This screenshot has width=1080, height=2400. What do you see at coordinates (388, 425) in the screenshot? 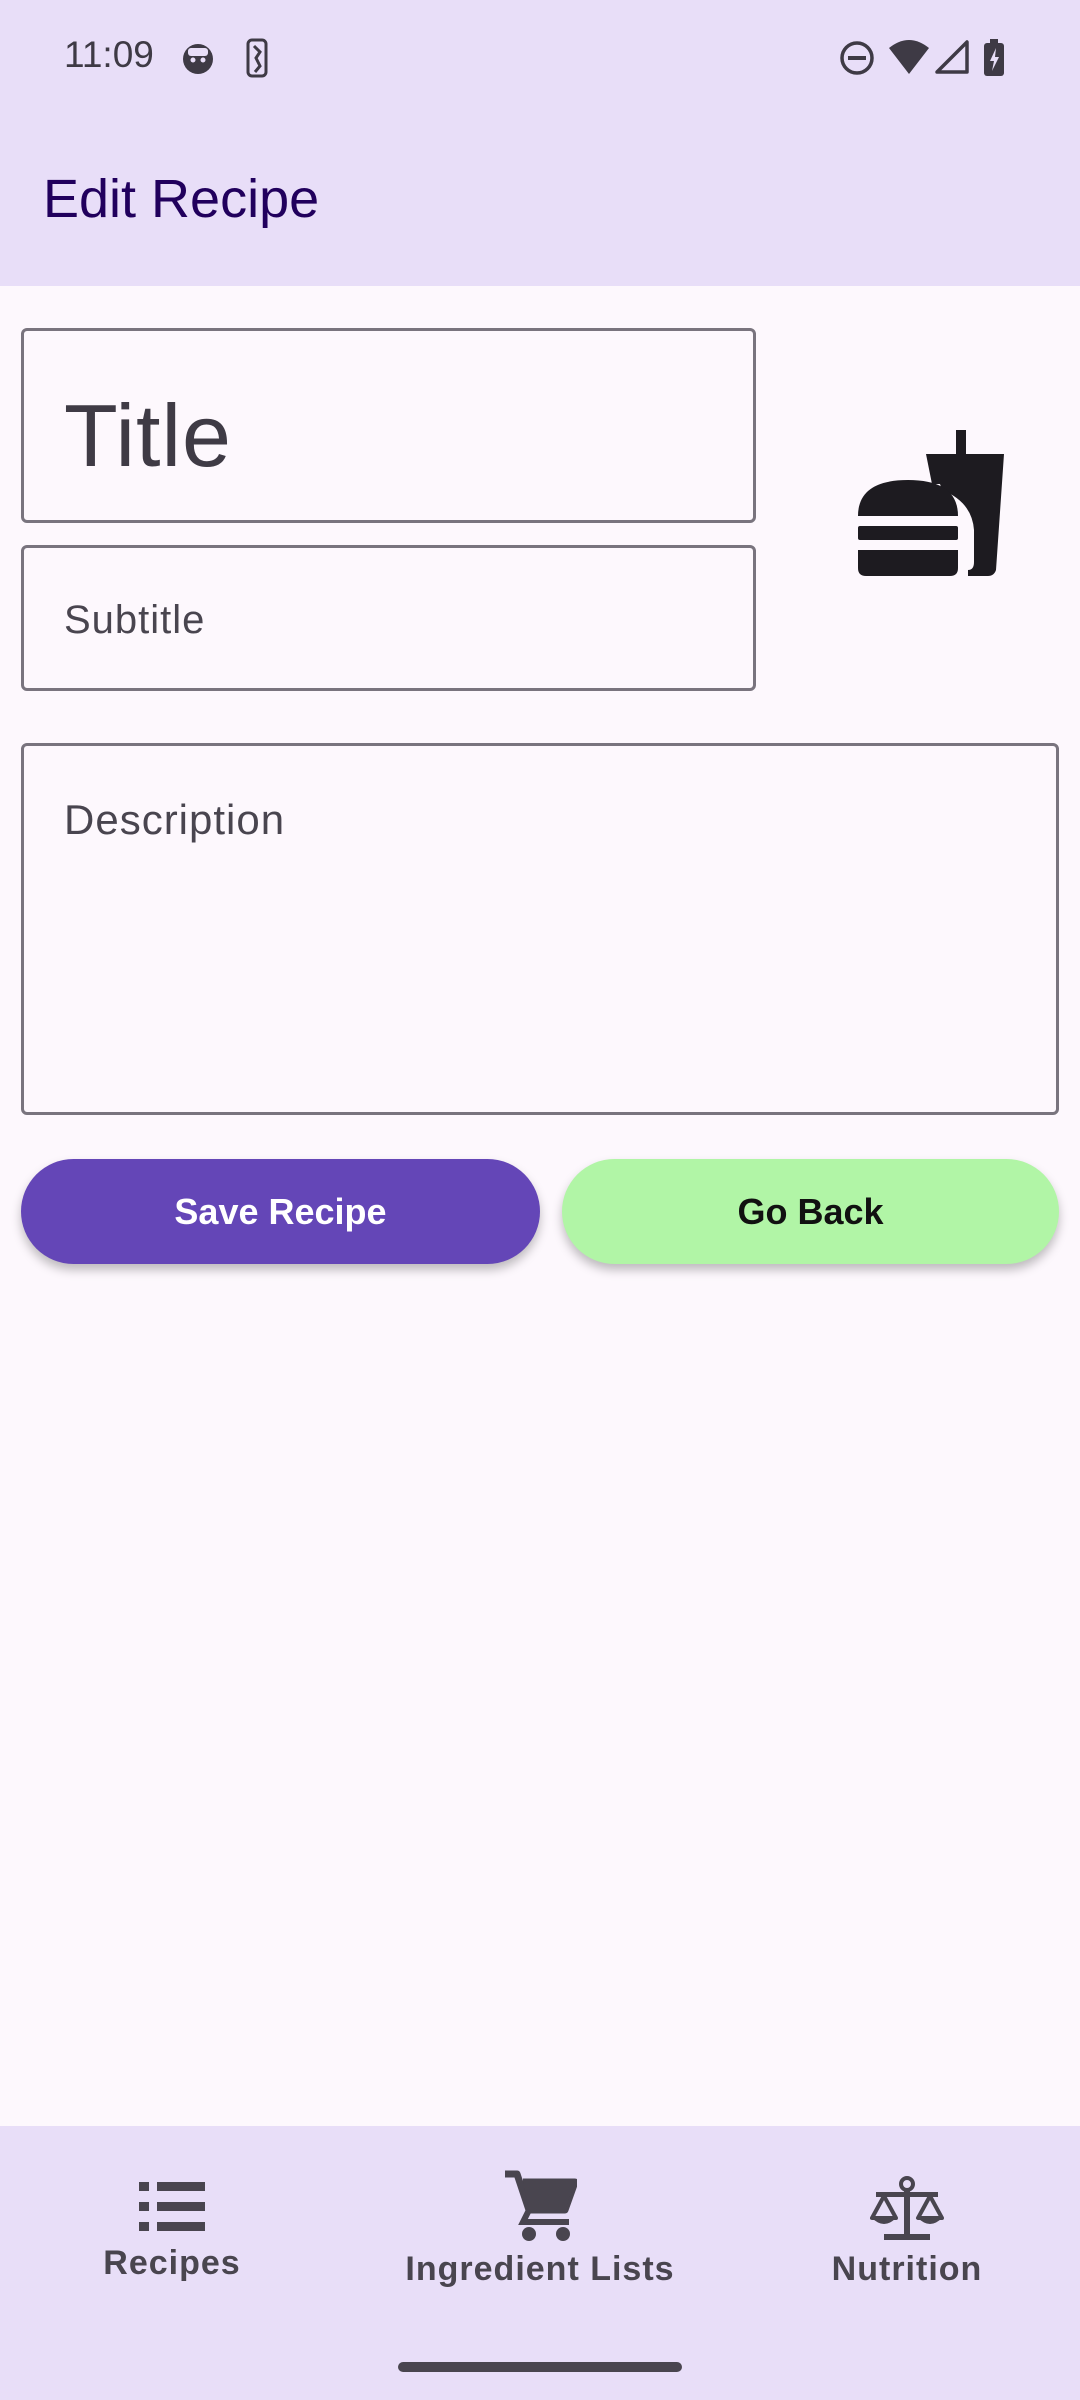
I see `title-input: Title` at bounding box center [388, 425].